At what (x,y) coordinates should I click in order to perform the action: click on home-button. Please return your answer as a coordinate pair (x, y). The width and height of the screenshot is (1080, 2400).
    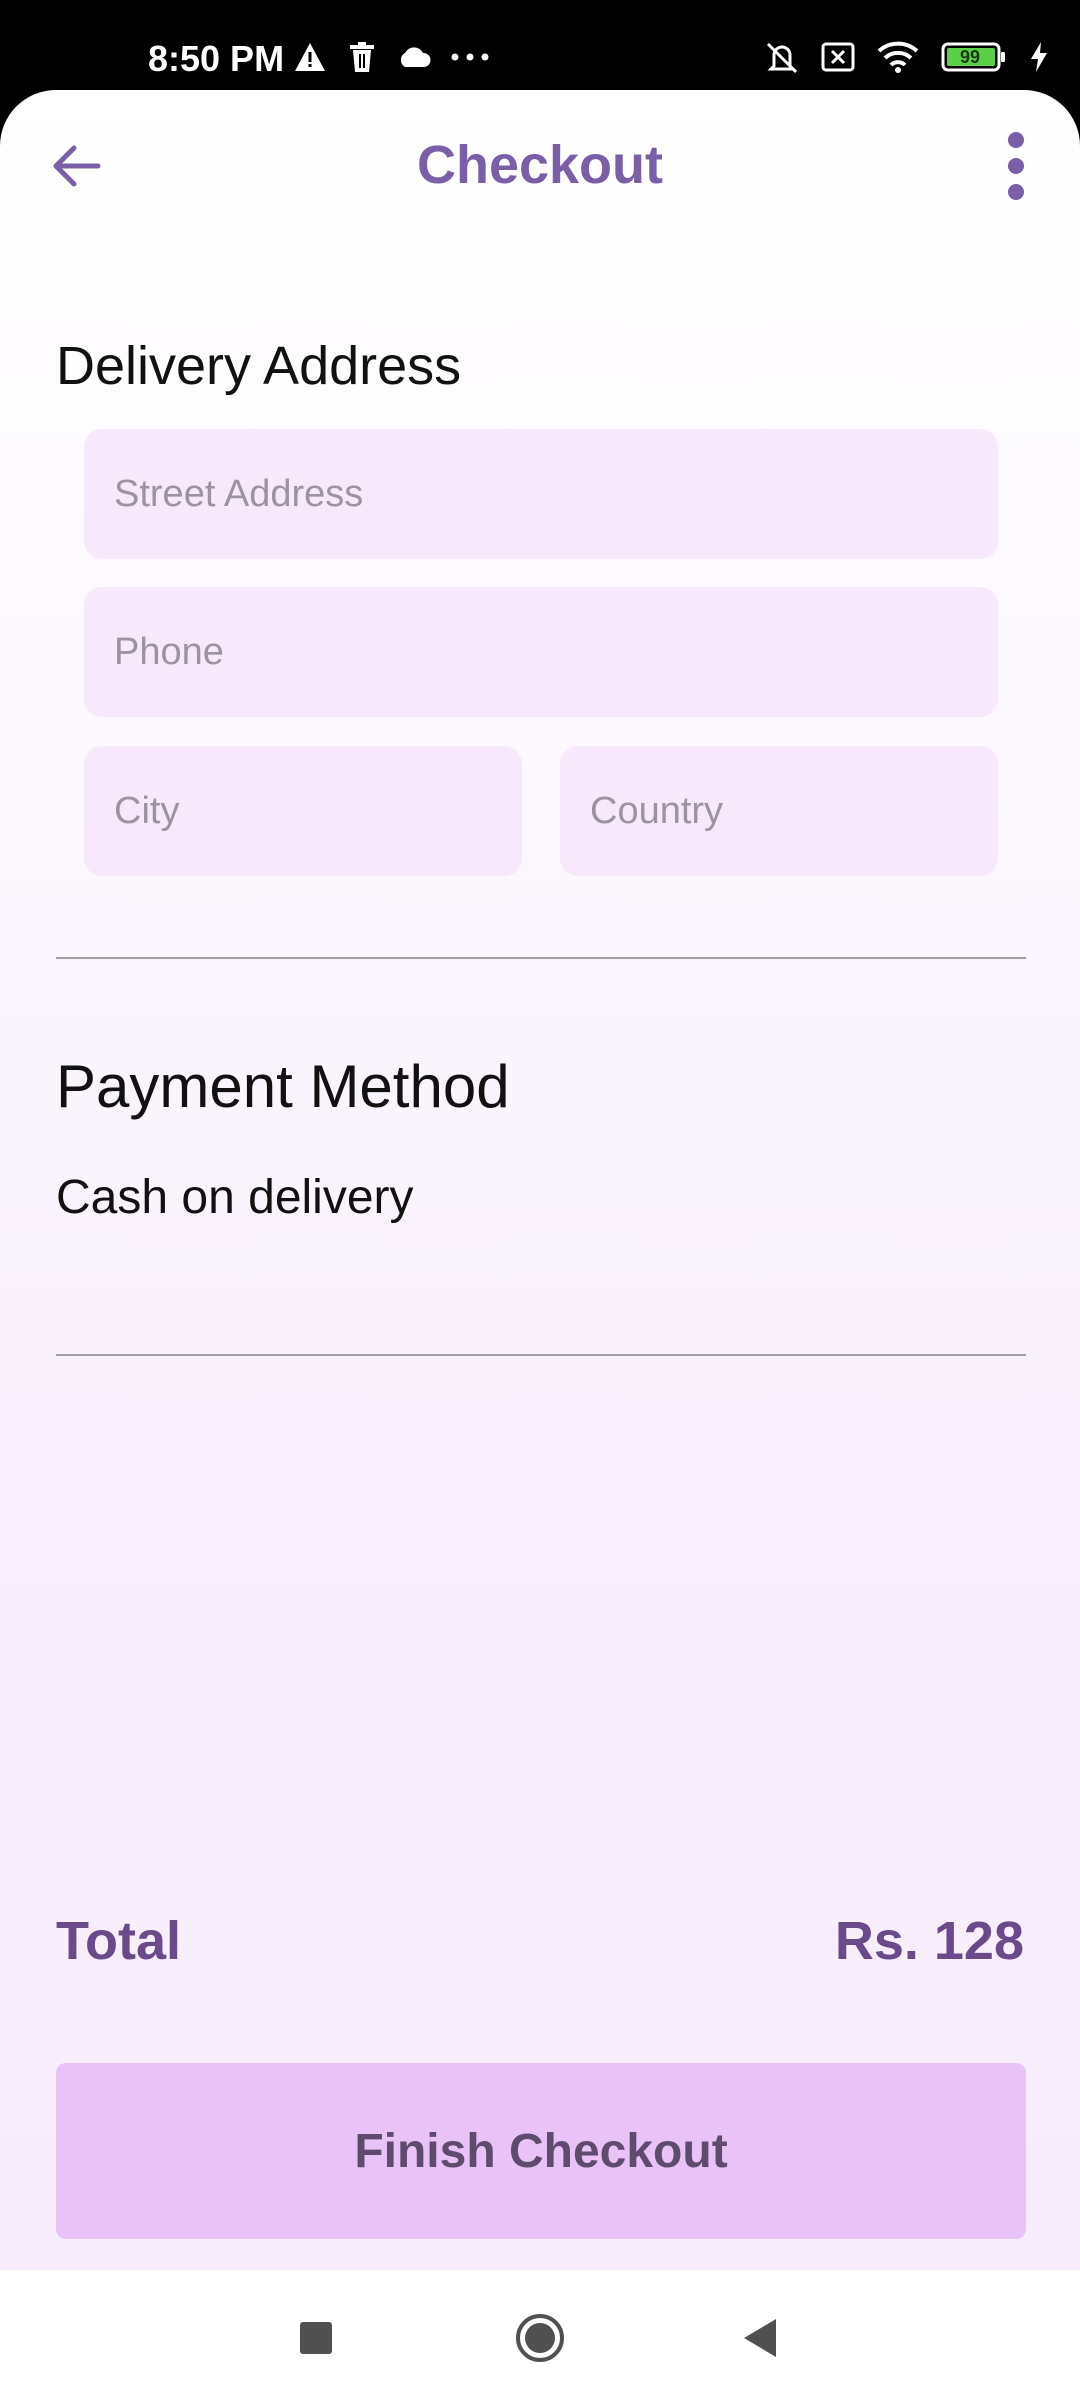
    Looking at the image, I should click on (540, 2338).